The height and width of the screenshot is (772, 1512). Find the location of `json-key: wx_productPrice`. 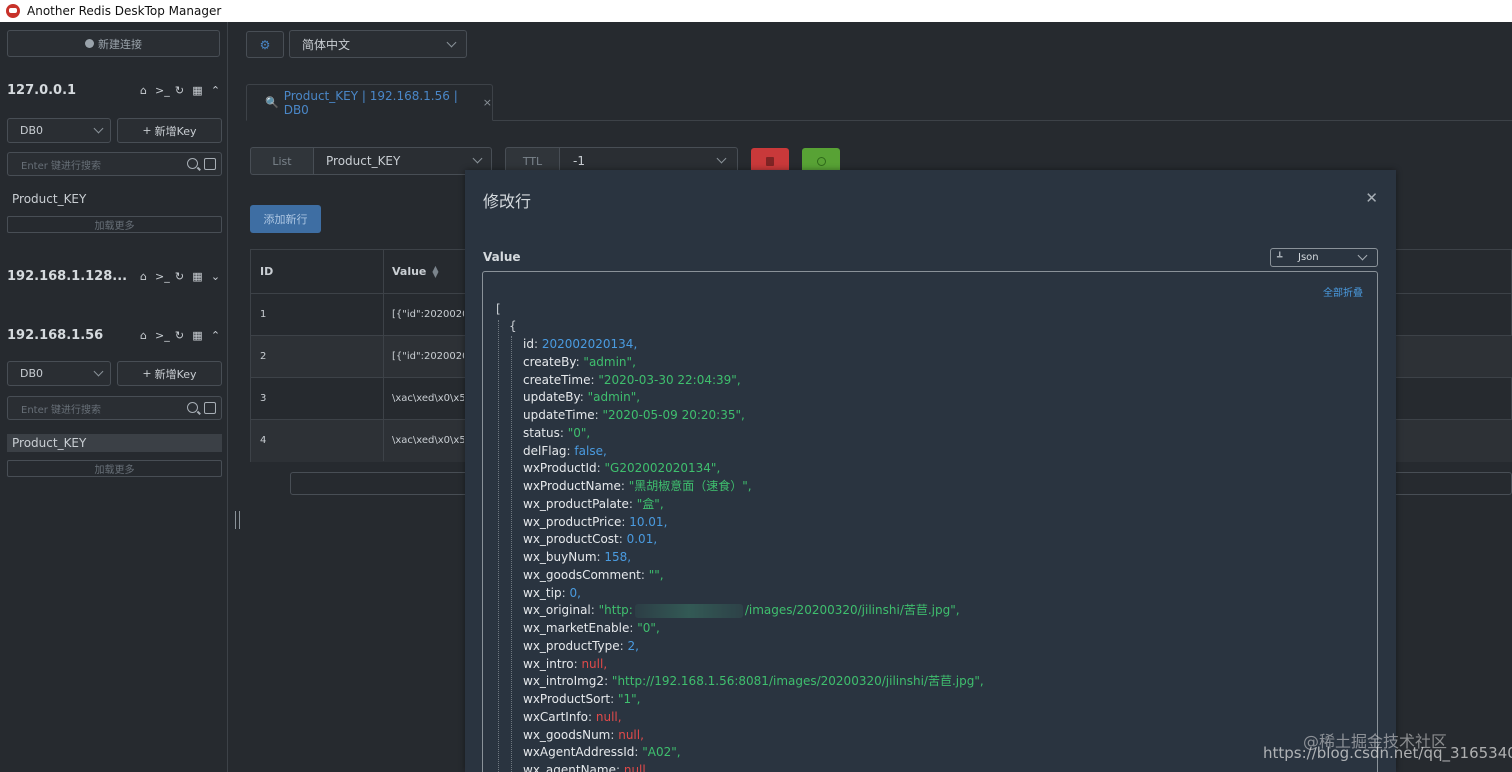

json-key: wx_productPrice is located at coordinates (572, 521).